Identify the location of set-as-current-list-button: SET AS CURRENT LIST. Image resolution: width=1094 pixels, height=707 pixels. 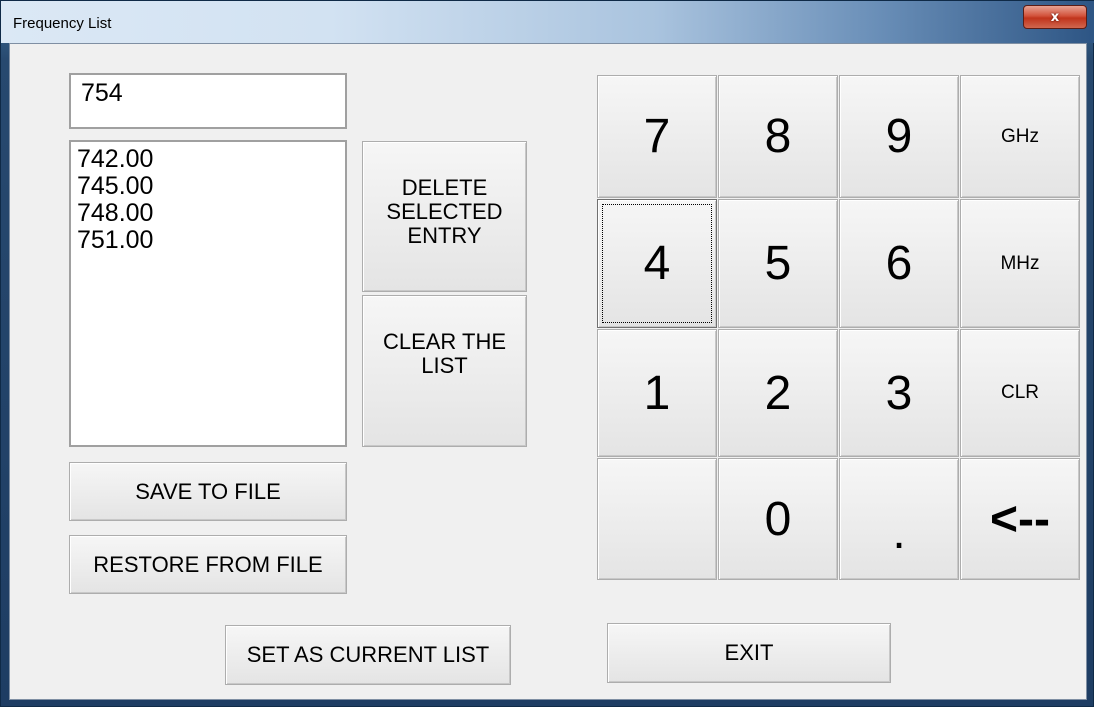
(368, 655).